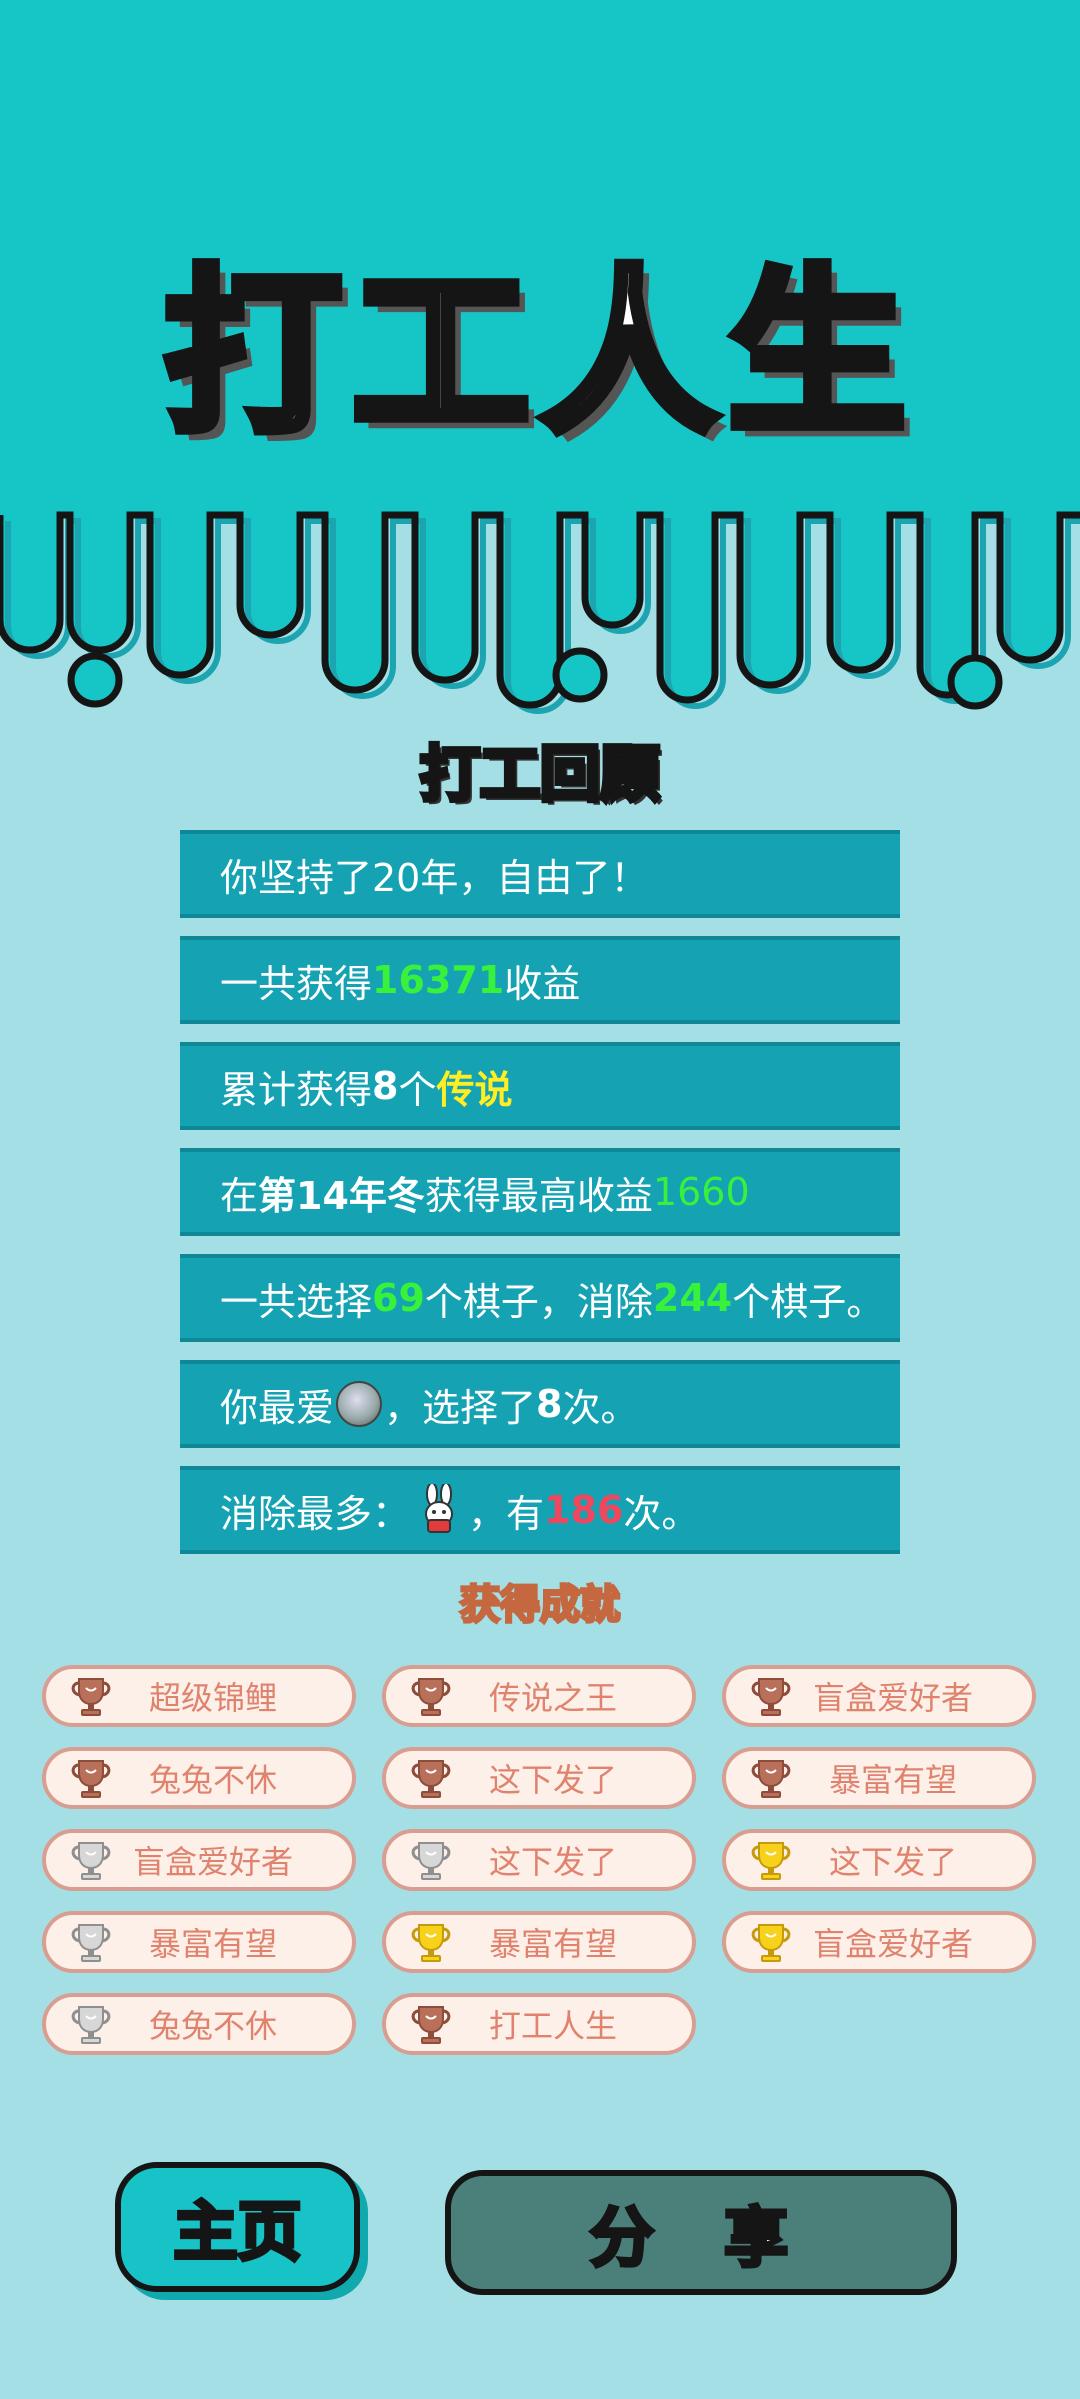 The height and width of the screenshot is (2399, 1080). What do you see at coordinates (315, 1513) in the screenshot?
I see `review-text: 消除最多：` at bounding box center [315, 1513].